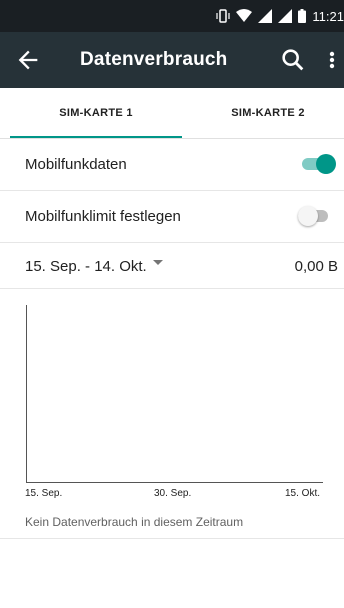 The height and width of the screenshot is (608, 344). I want to click on tab-sim-1: SIM-KARTE 1, so click(96, 113).